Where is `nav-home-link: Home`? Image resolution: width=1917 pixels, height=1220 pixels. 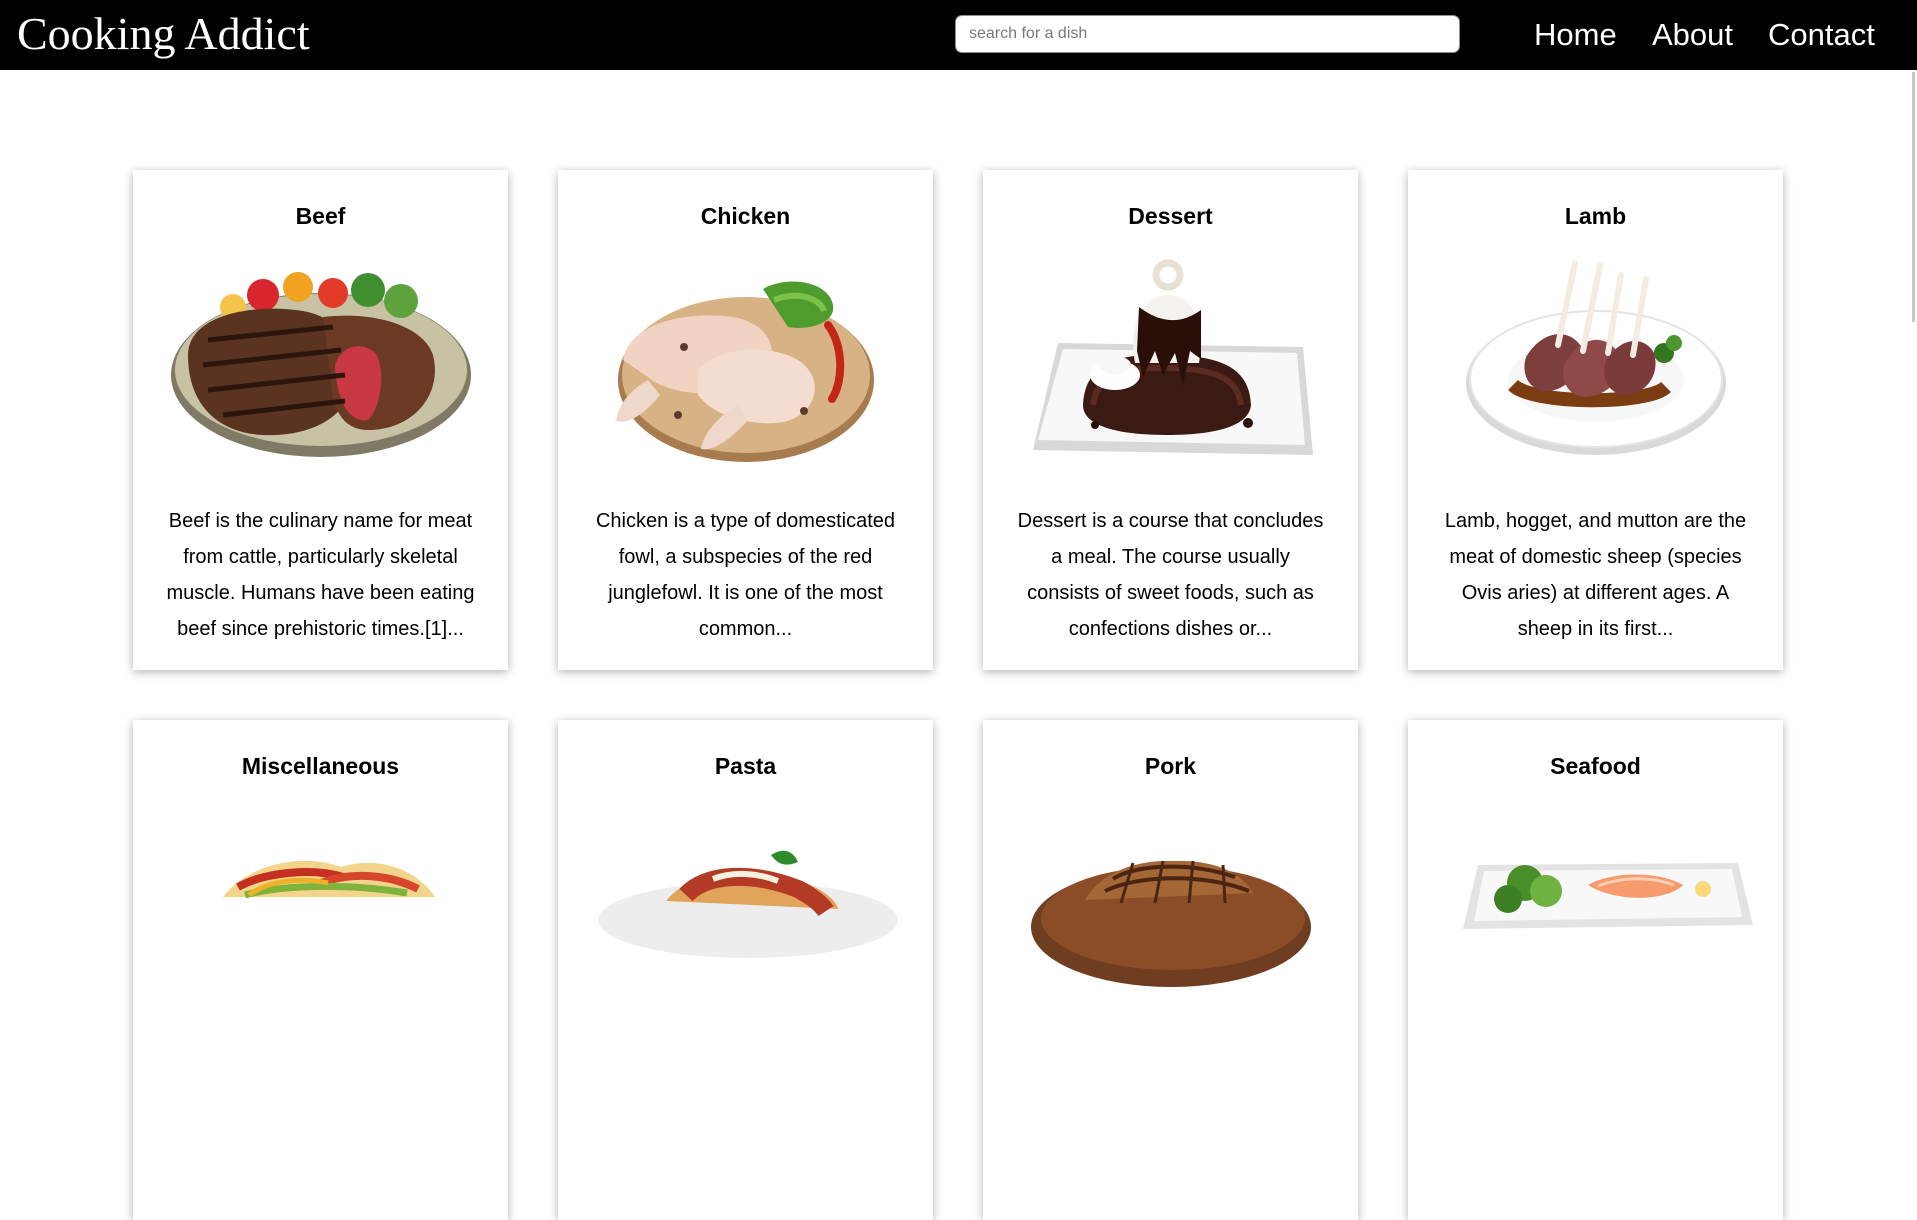 nav-home-link: Home is located at coordinates (1575, 35).